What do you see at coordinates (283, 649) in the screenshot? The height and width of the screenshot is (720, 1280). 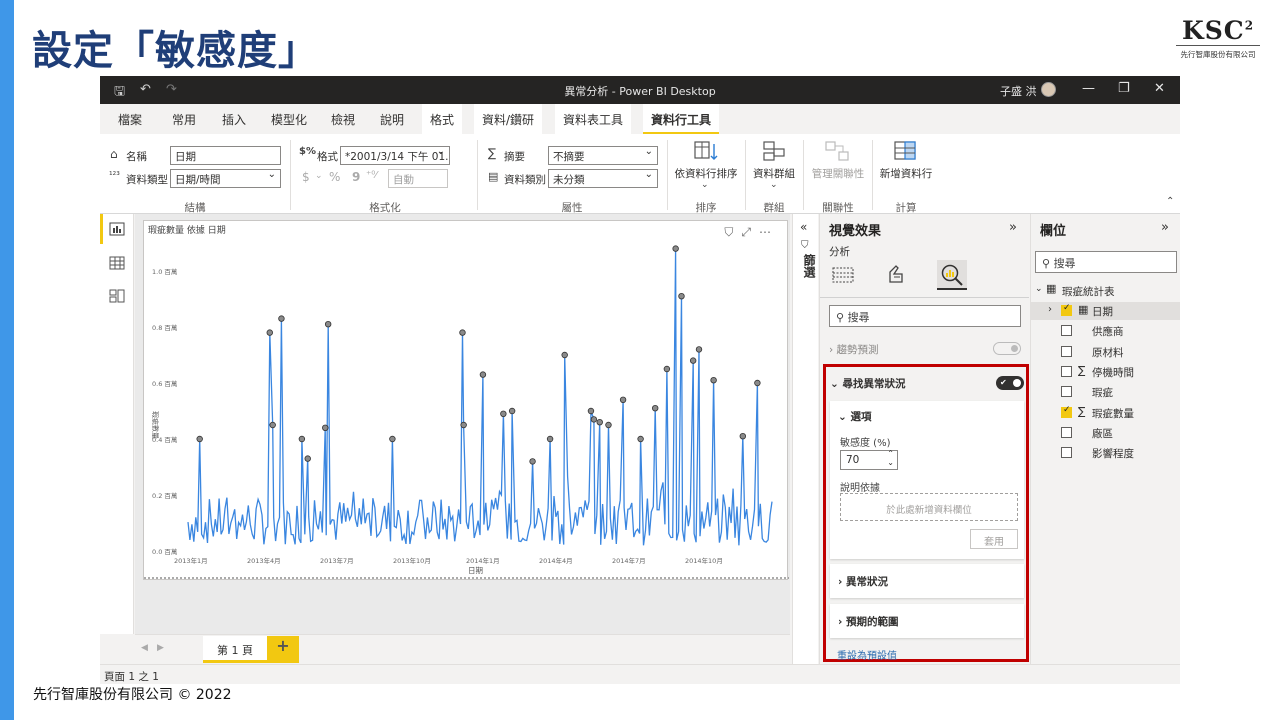 I see `add-page-button: +` at bounding box center [283, 649].